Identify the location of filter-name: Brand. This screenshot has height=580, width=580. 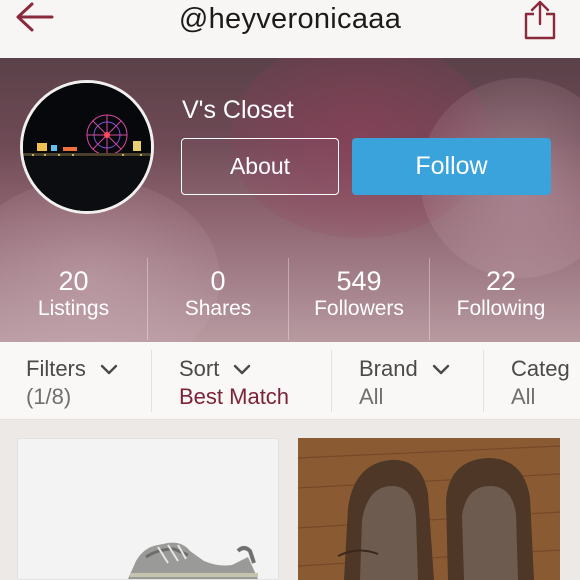
(404, 369).